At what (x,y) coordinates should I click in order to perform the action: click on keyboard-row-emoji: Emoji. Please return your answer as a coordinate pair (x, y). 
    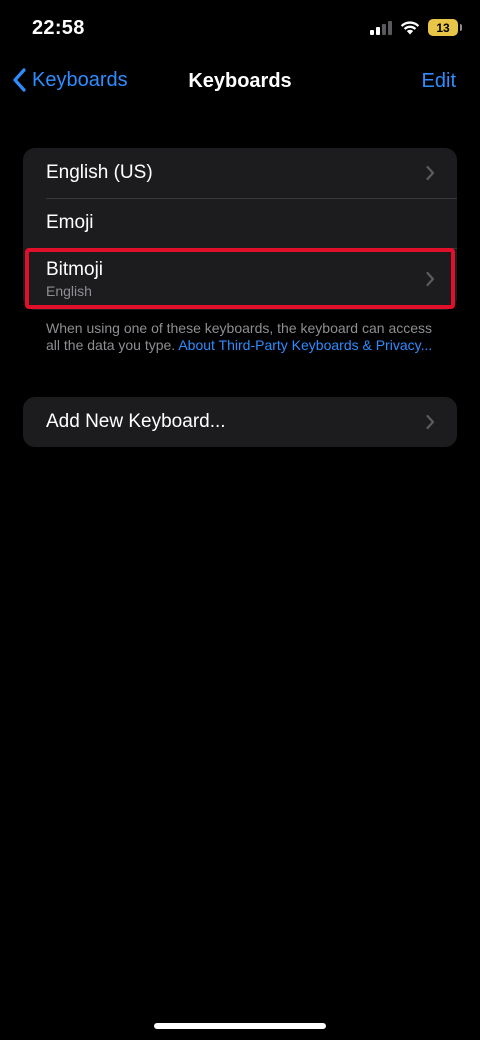
    Looking at the image, I should click on (240, 223).